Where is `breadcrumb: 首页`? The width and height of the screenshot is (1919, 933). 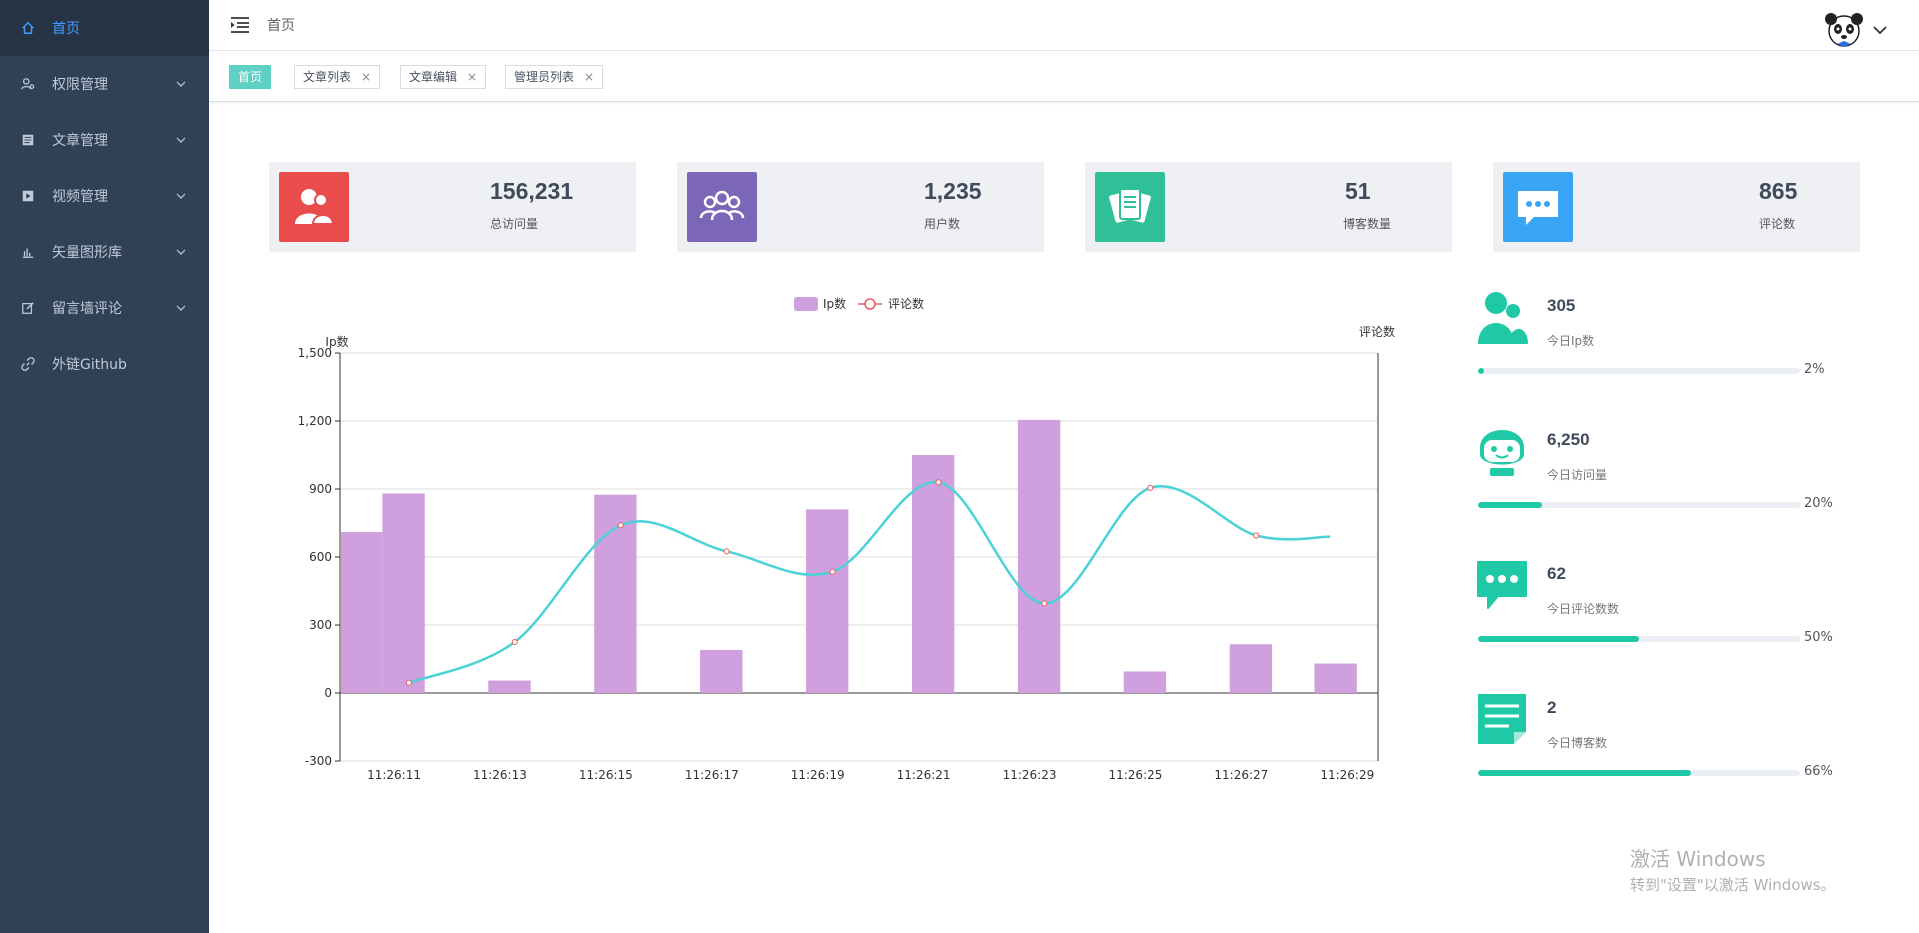 breadcrumb: 首页 is located at coordinates (281, 25).